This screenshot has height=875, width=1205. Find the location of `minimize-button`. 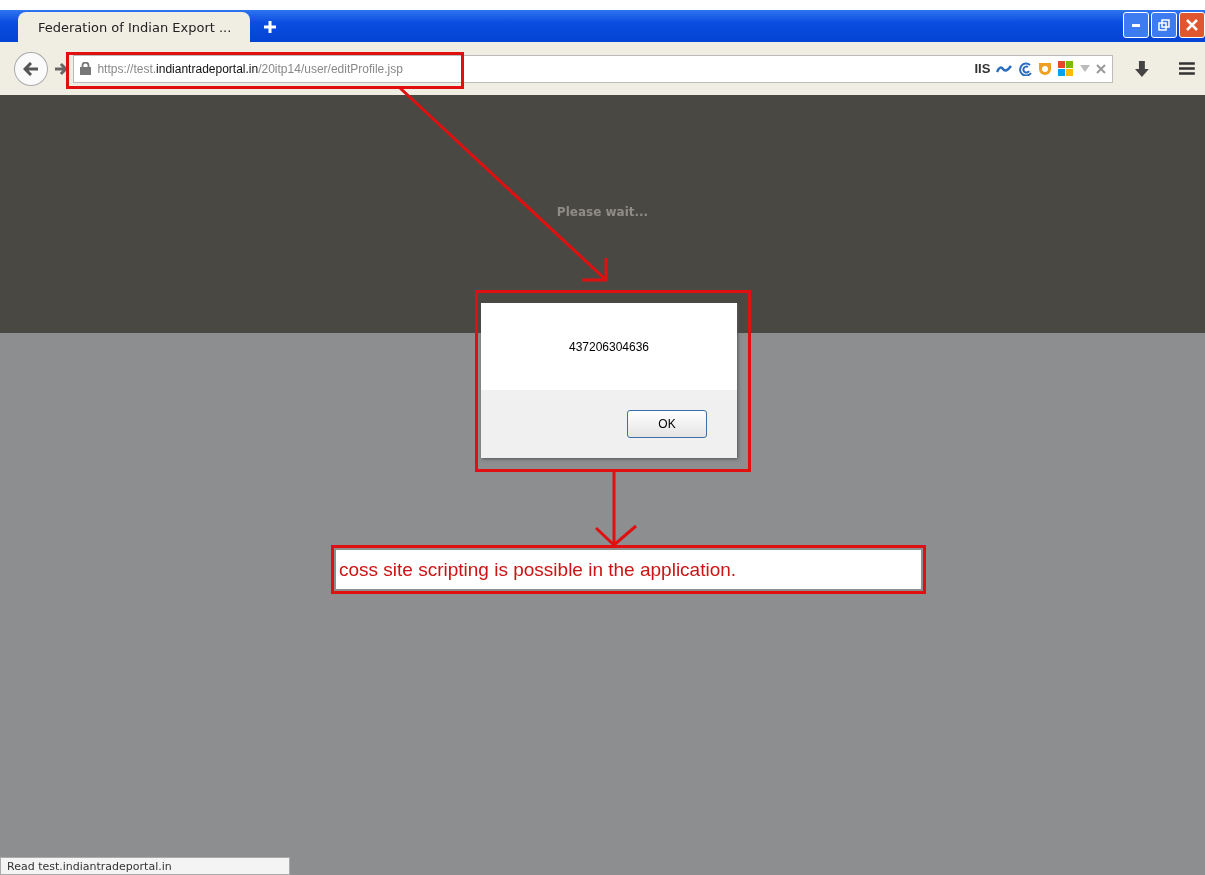

minimize-button is located at coordinates (1136, 25).